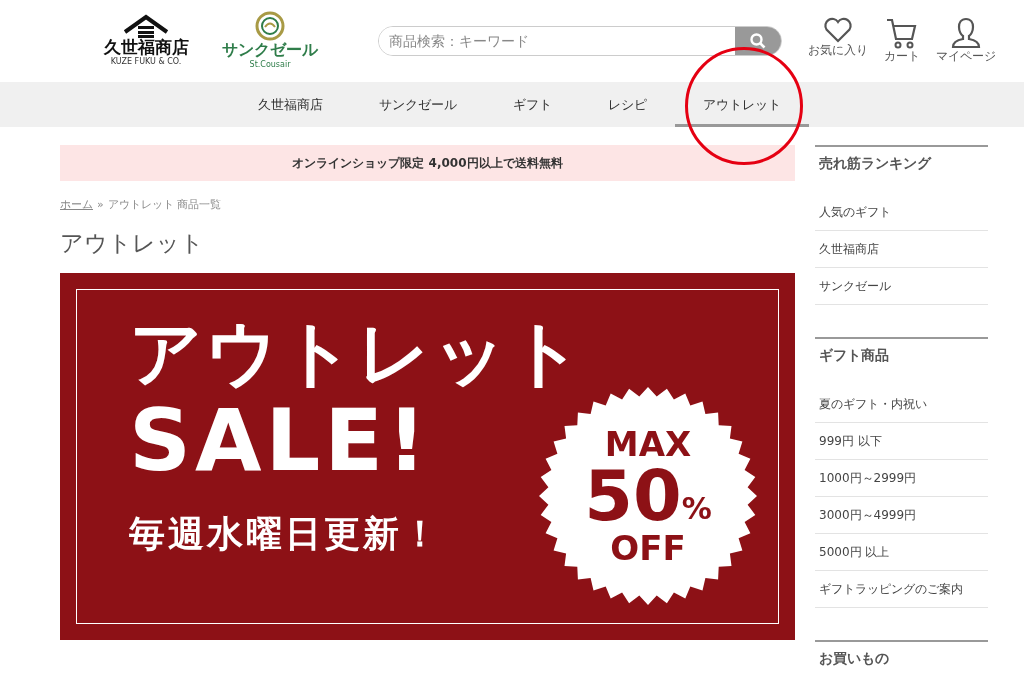  What do you see at coordinates (901, 441) in the screenshot?
I see `sidebar-link: 999円 以下` at bounding box center [901, 441].